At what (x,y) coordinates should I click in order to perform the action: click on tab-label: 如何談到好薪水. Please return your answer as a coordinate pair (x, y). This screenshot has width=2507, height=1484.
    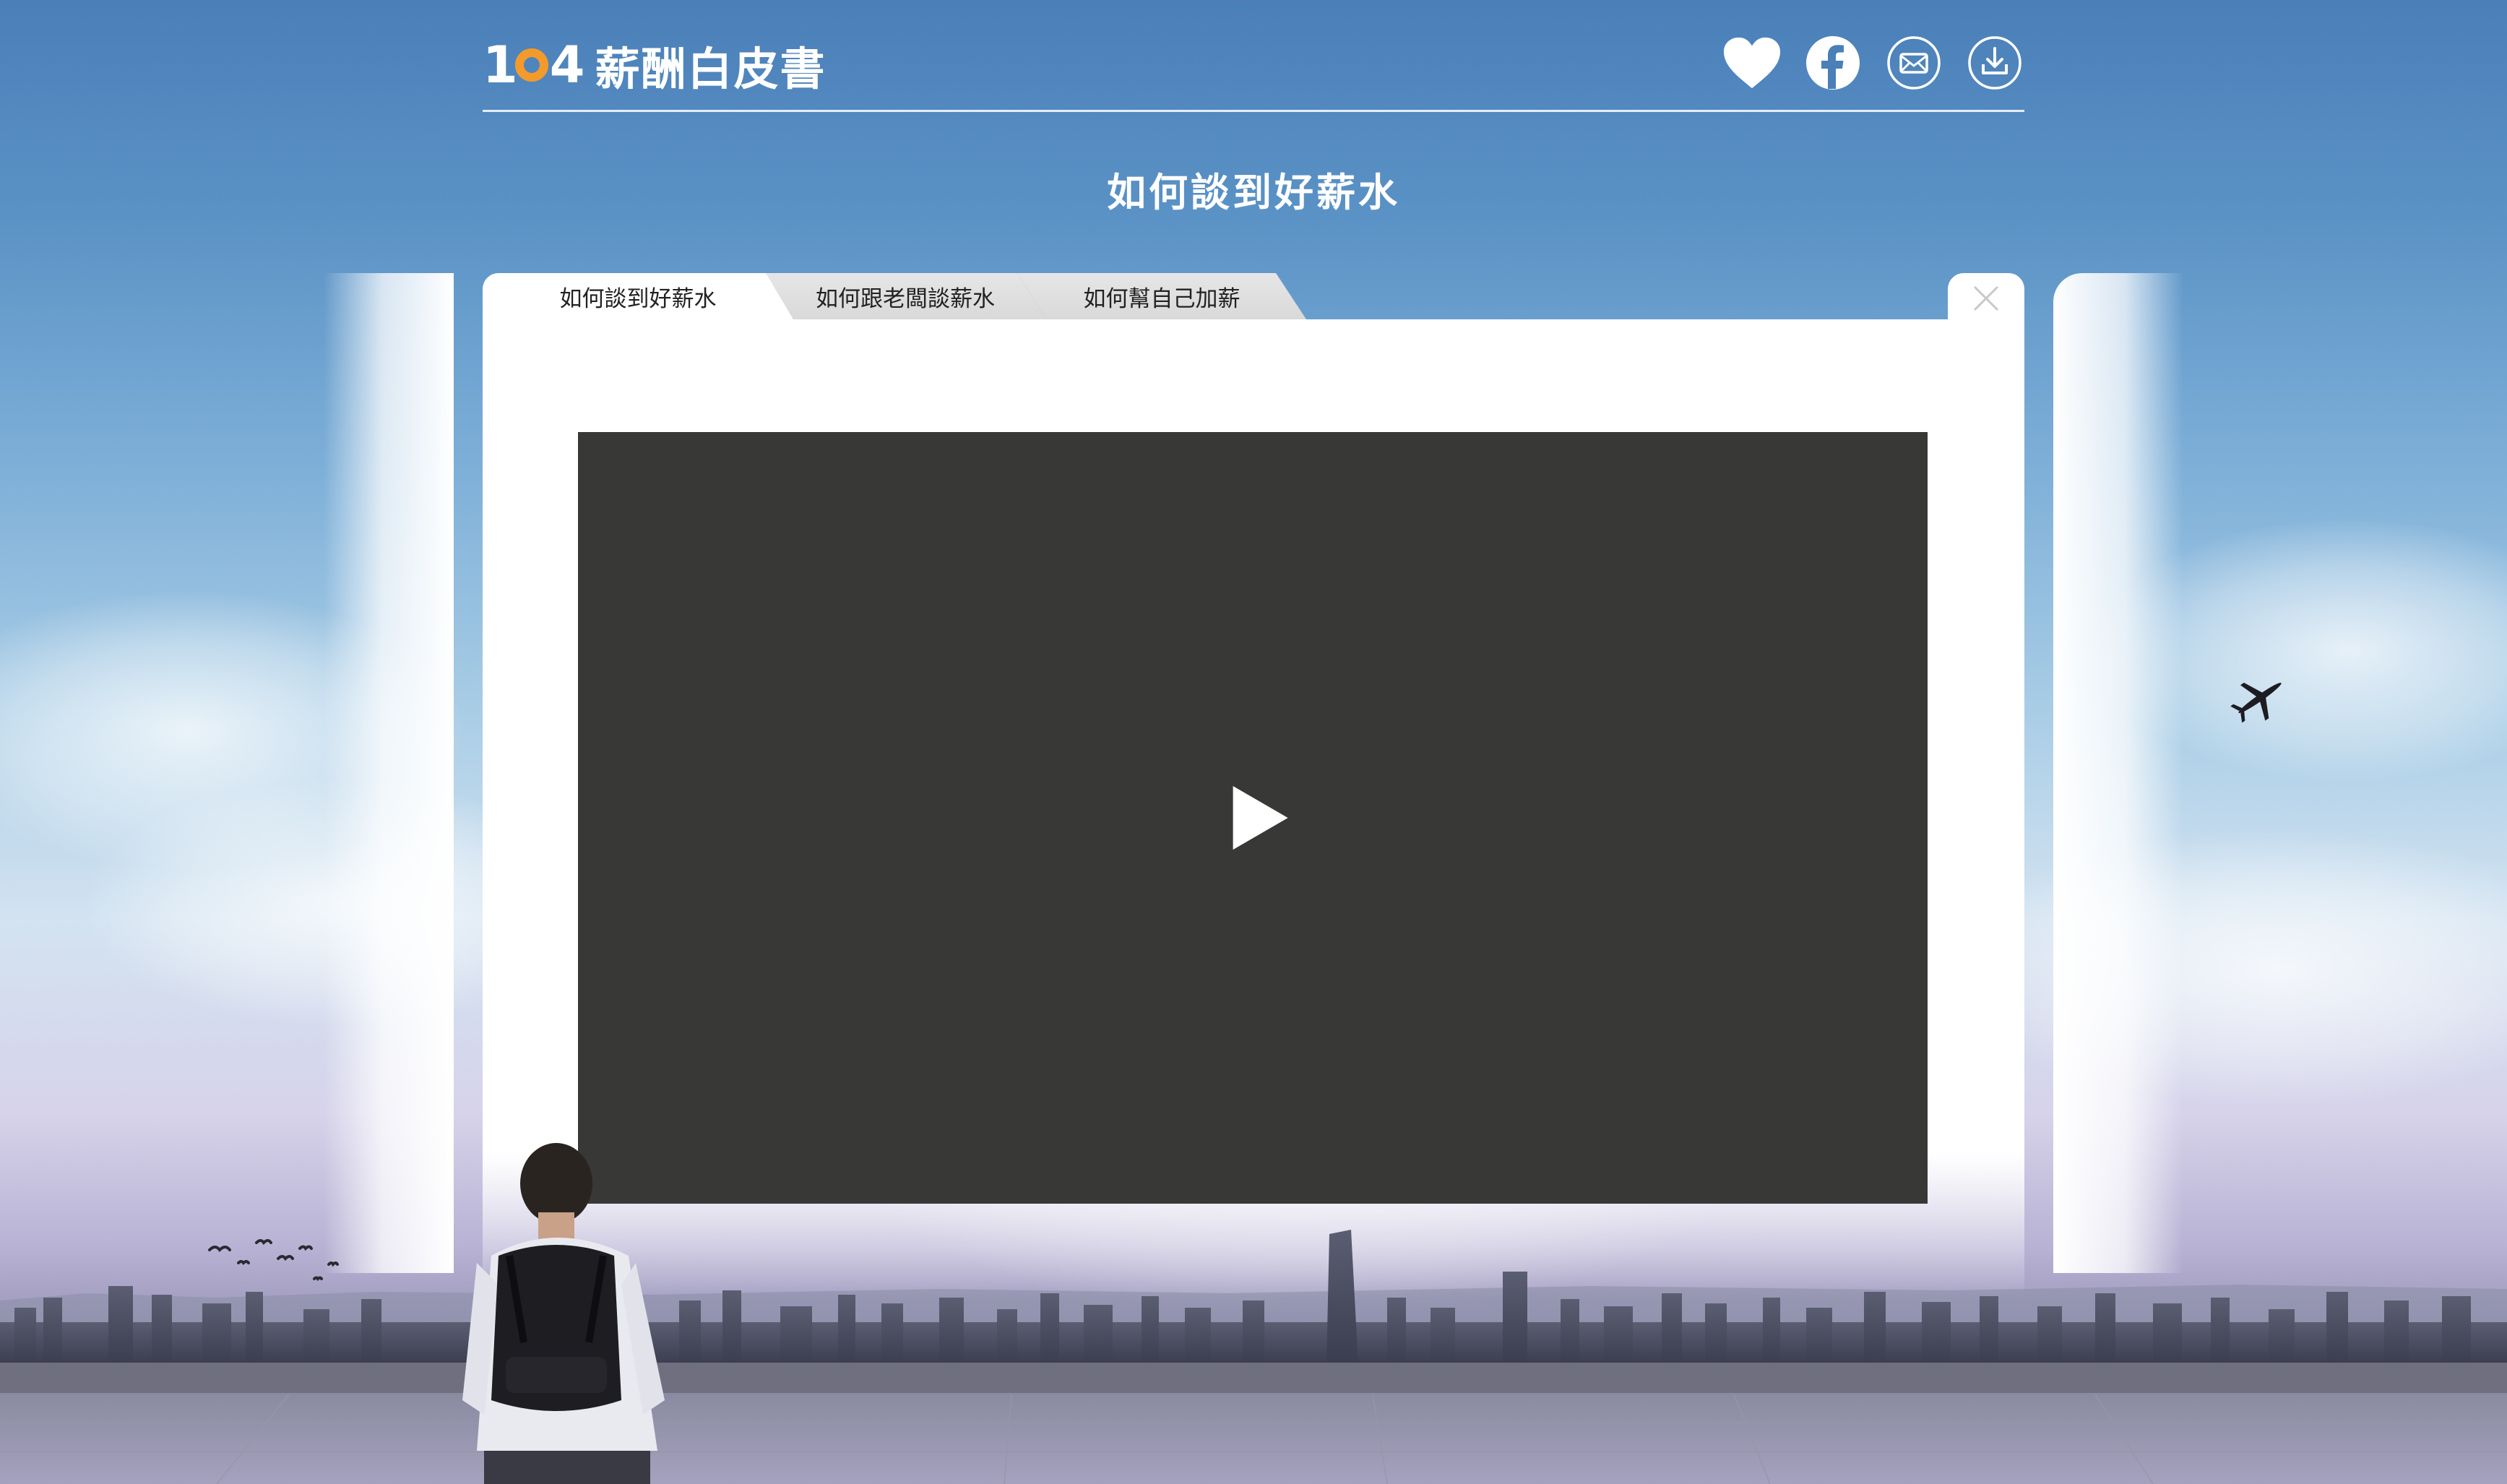
    Looking at the image, I should click on (638, 298).